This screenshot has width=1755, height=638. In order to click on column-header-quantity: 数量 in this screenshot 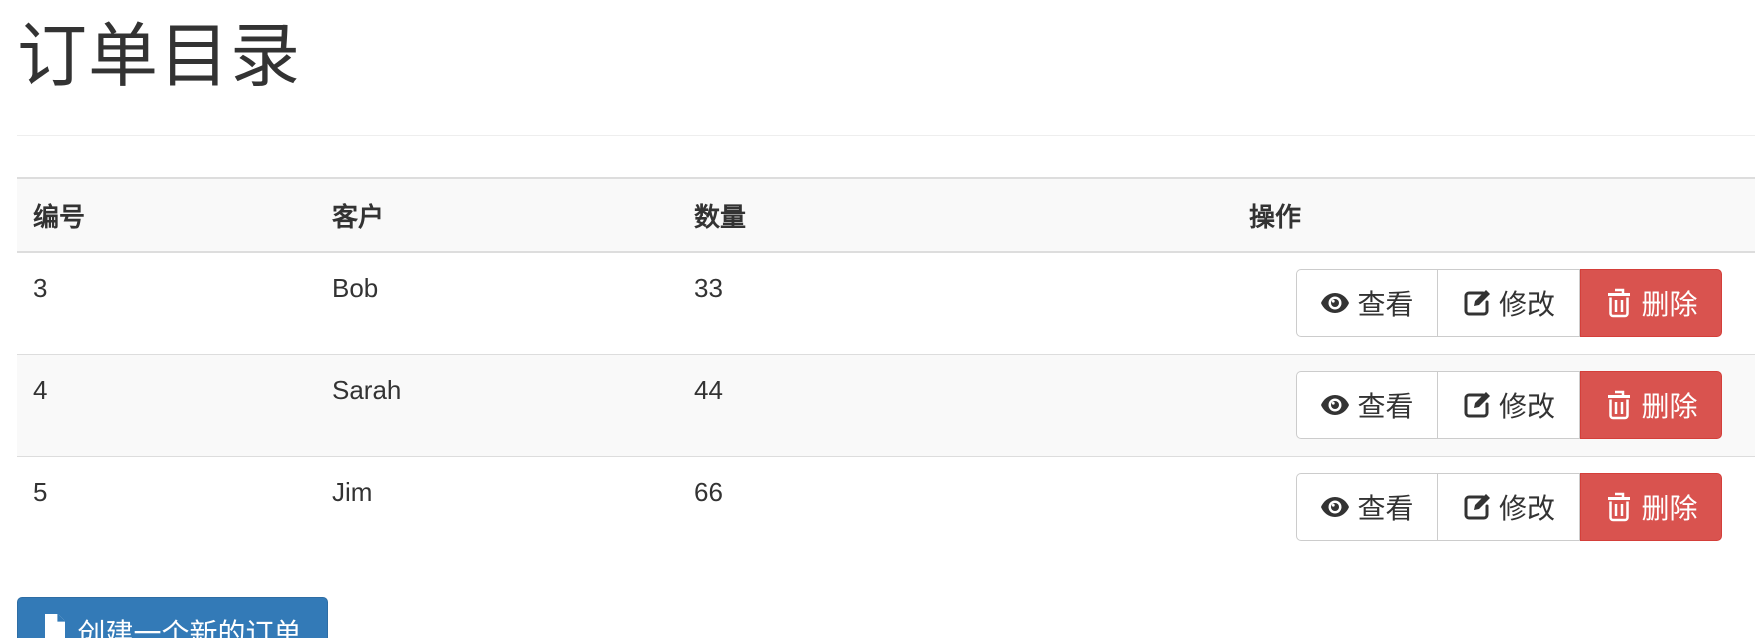, I will do `click(720, 216)`.